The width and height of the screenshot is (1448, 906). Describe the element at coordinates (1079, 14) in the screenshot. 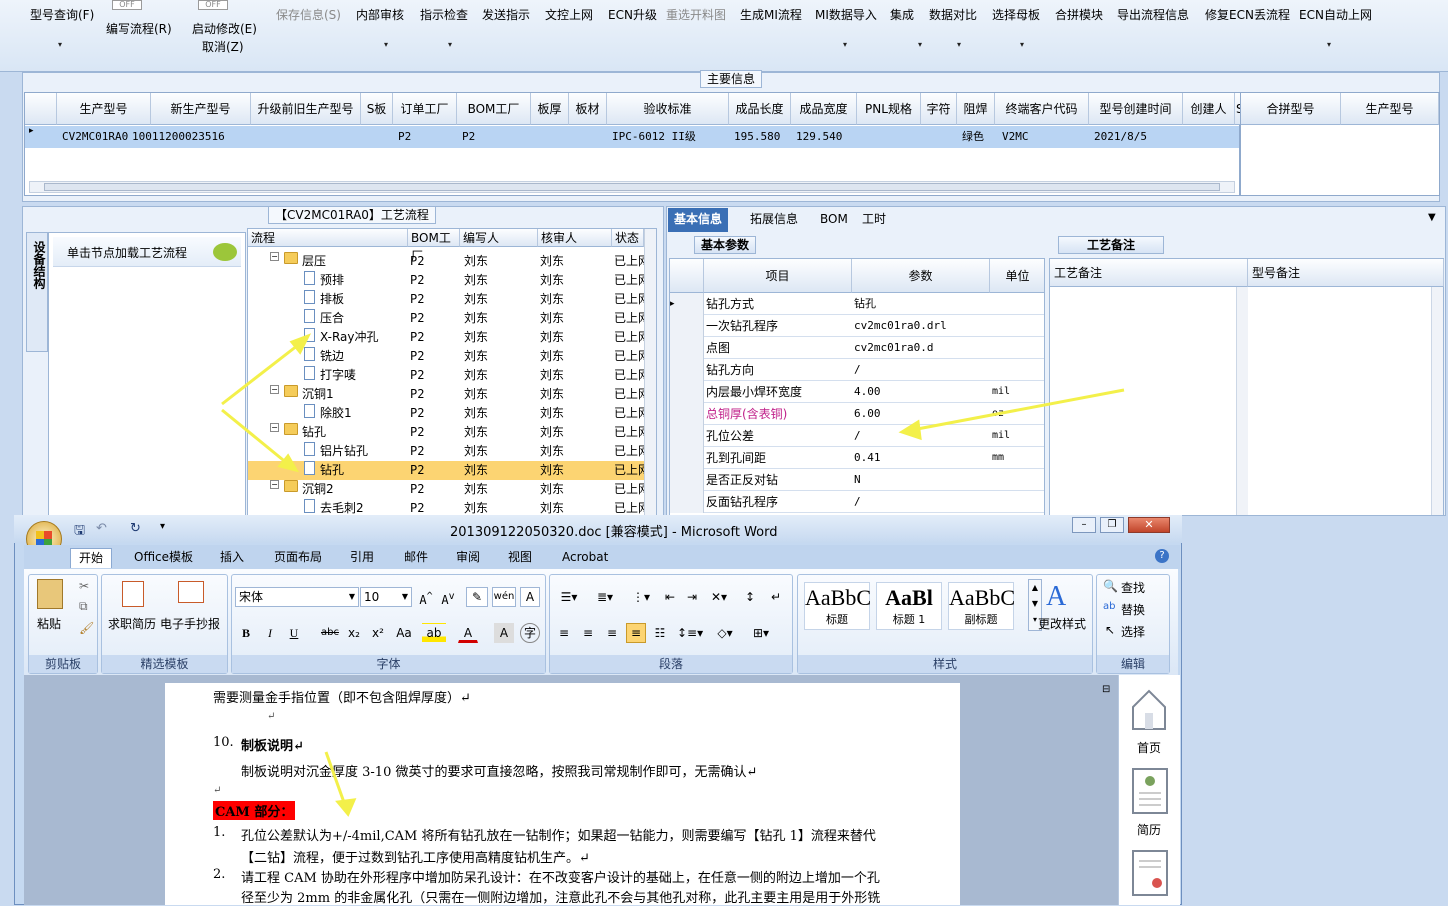

I see `toolbar-button: 合拼模块` at that location.